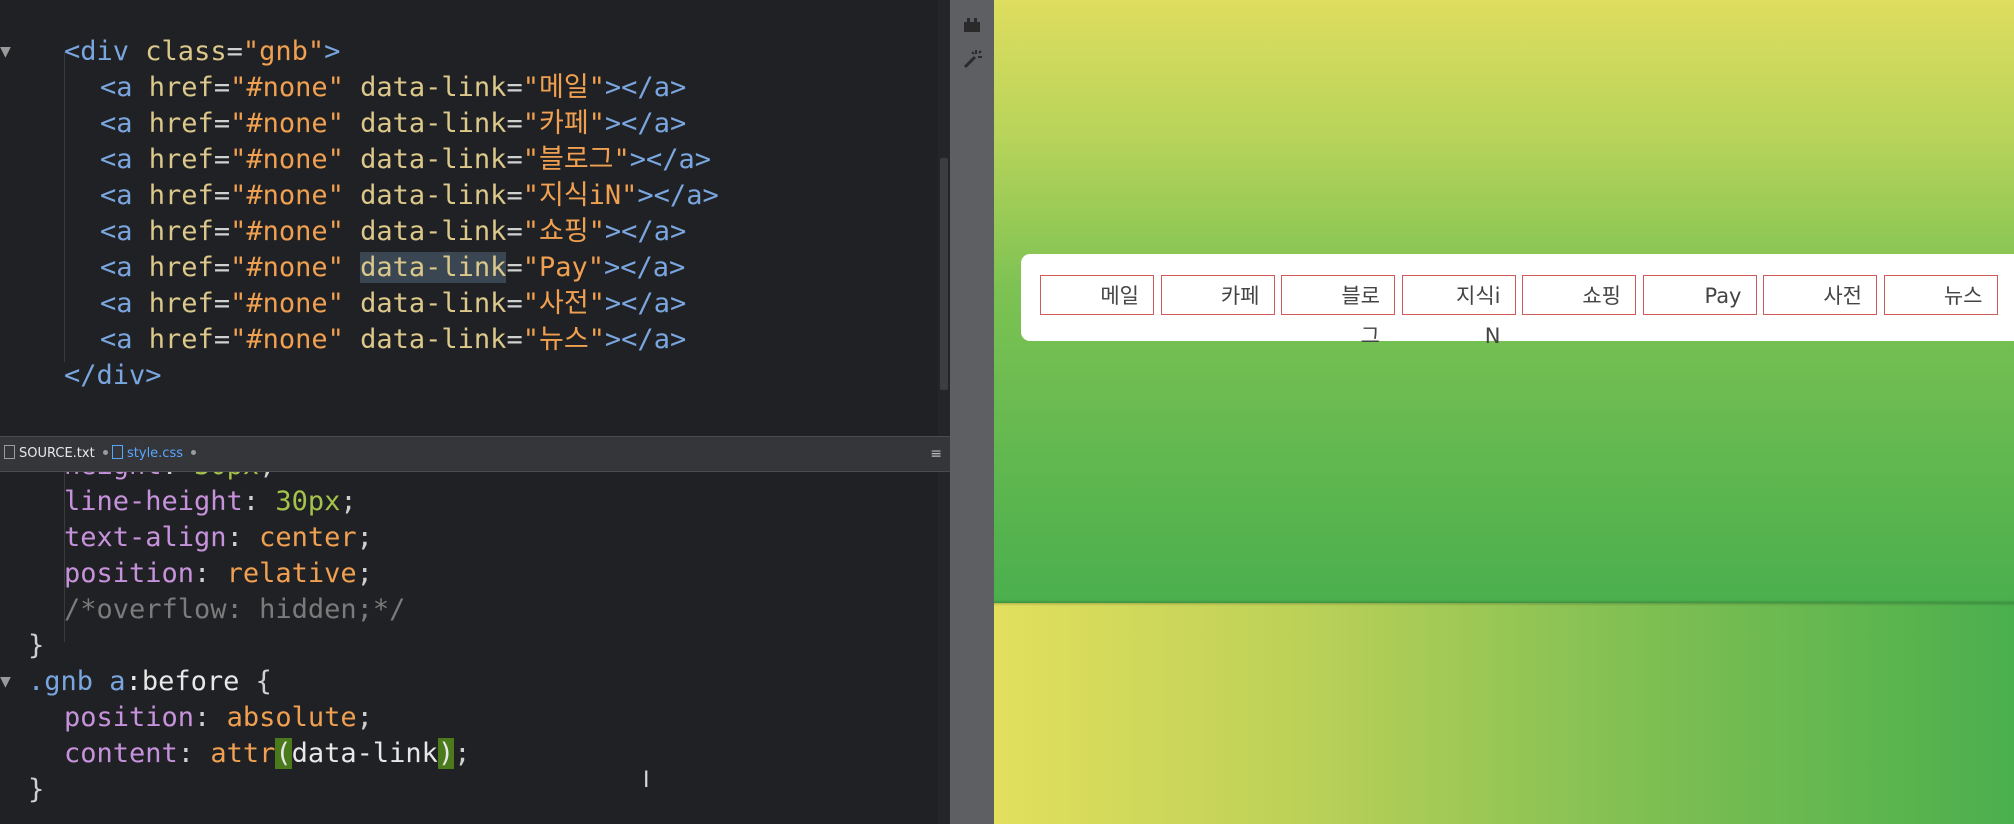 The width and height of the screenshot is (2014, 824). What do you see at coordinates (409, 196) in the screenshot?
I see `code-line: <a href="#none" data-link="지식iN"></a>` at bounding box center [409, 196].